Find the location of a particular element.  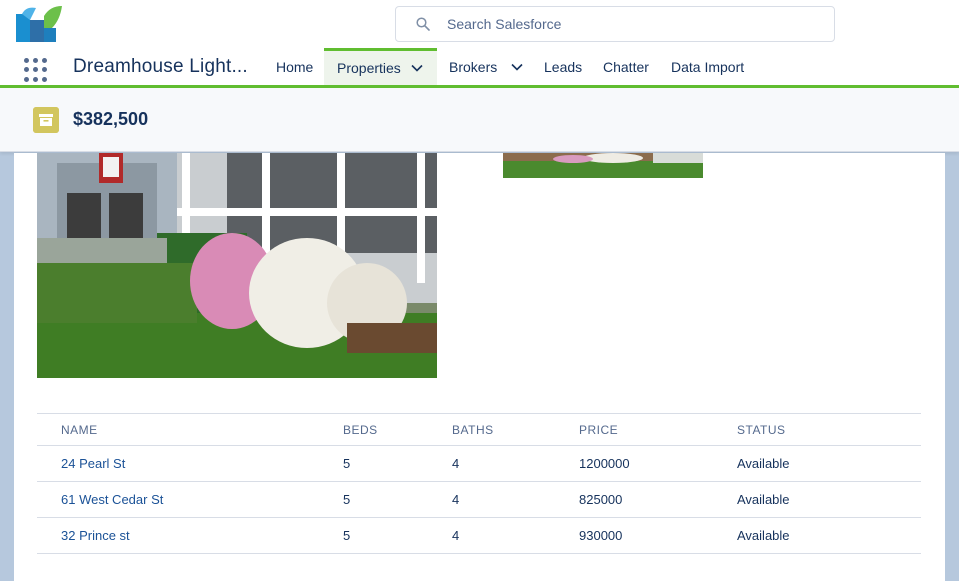

archive-icon is located at coordinates (46, 120).